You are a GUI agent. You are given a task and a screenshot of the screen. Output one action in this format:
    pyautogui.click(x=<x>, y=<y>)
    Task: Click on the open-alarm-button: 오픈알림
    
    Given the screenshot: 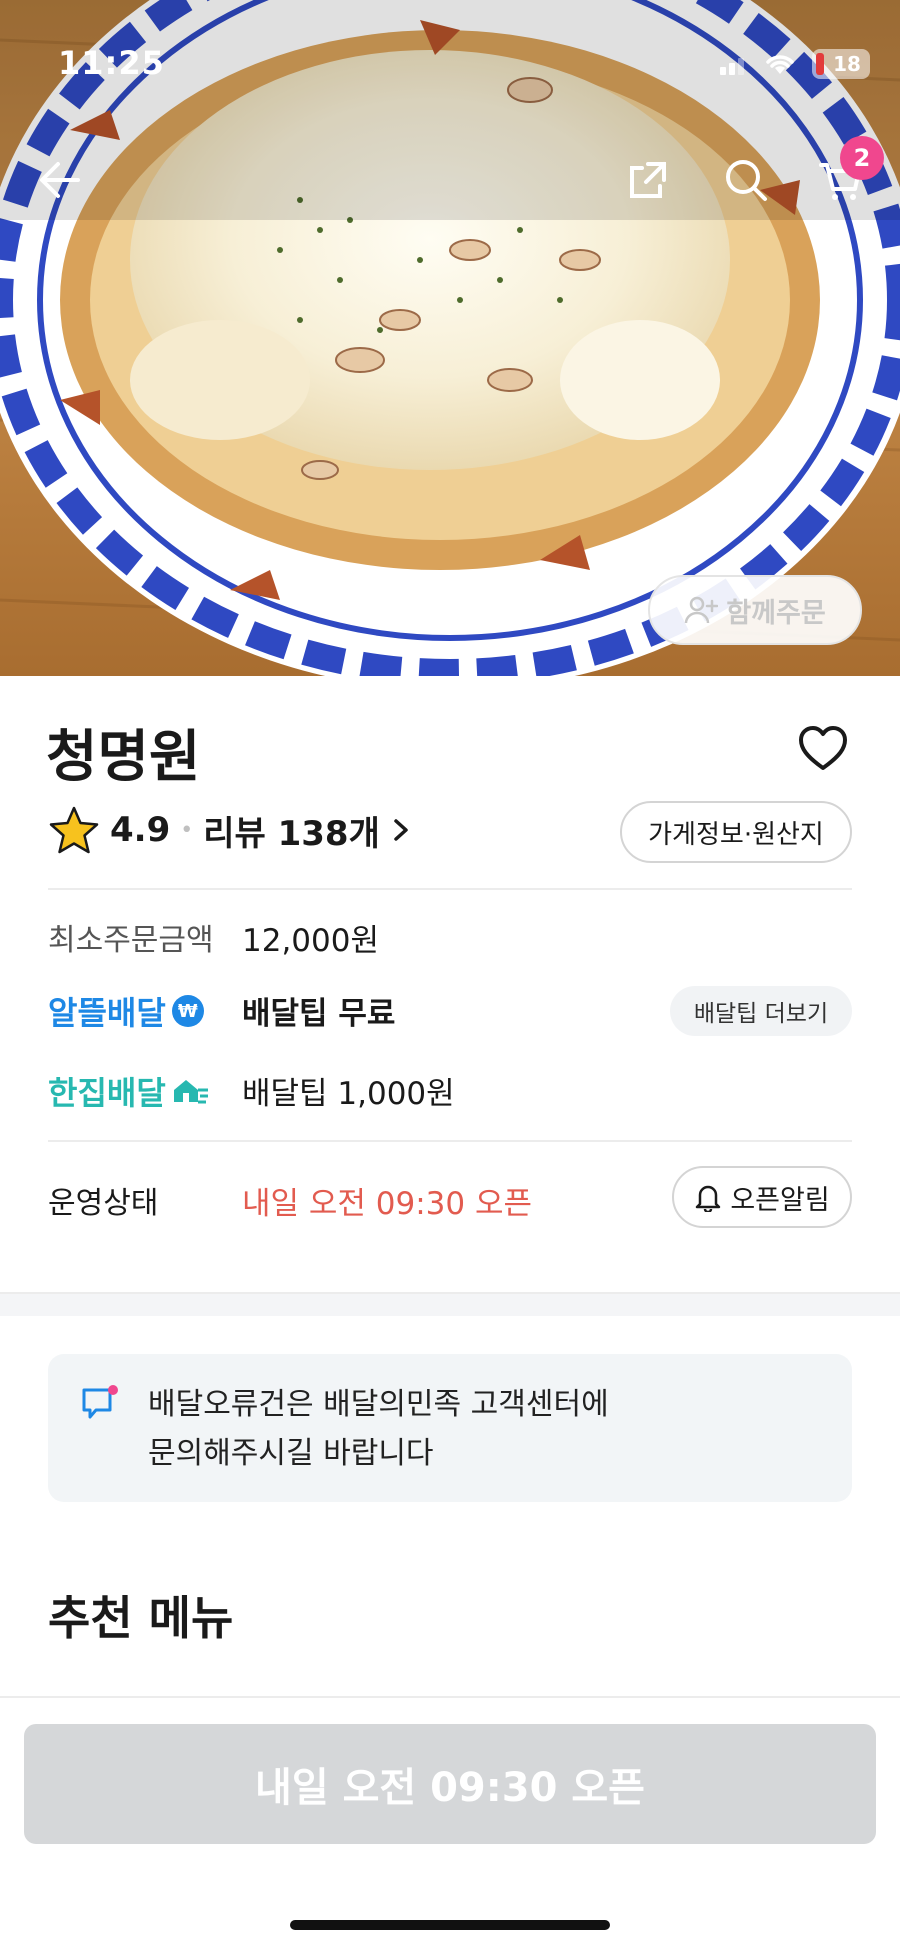 What is the action you would take?
    pyautogui.click(x=762, y=1197)
    